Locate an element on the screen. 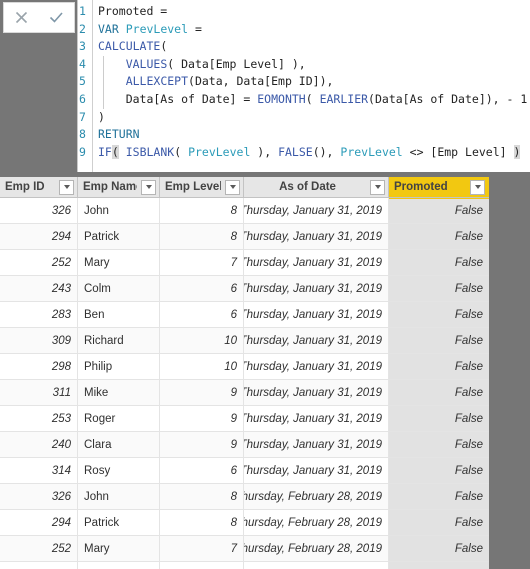 This screenshot has height=569, width=530. code-line: 7) is located at coordinates (304, 118).